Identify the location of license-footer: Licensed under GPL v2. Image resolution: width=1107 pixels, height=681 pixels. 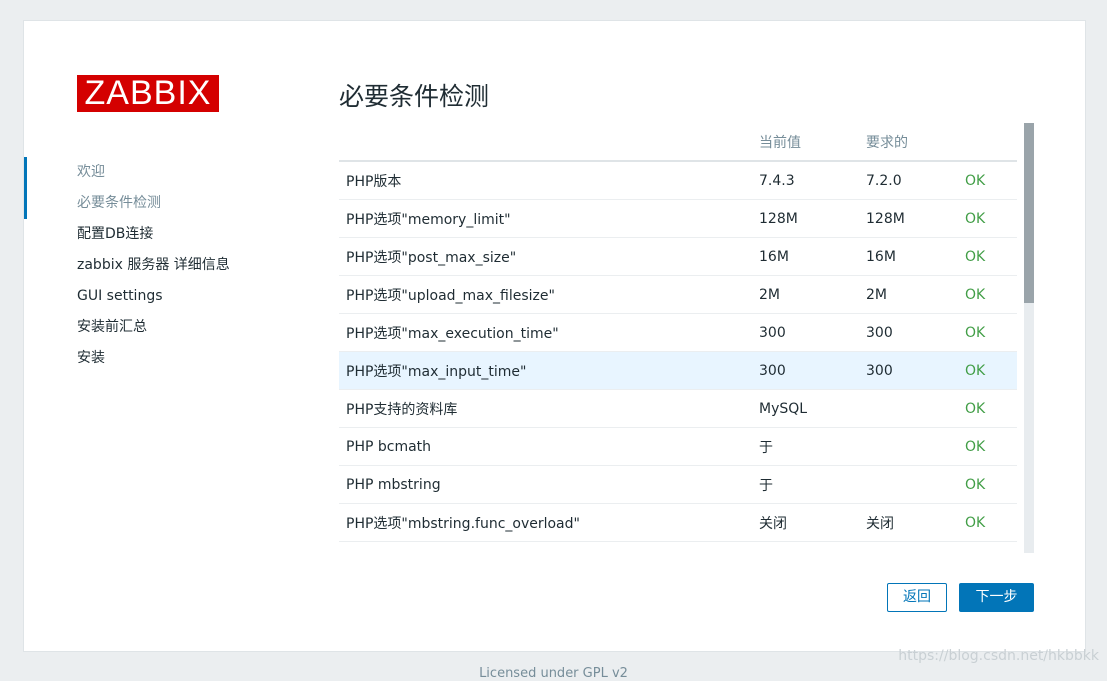
(553, 673).